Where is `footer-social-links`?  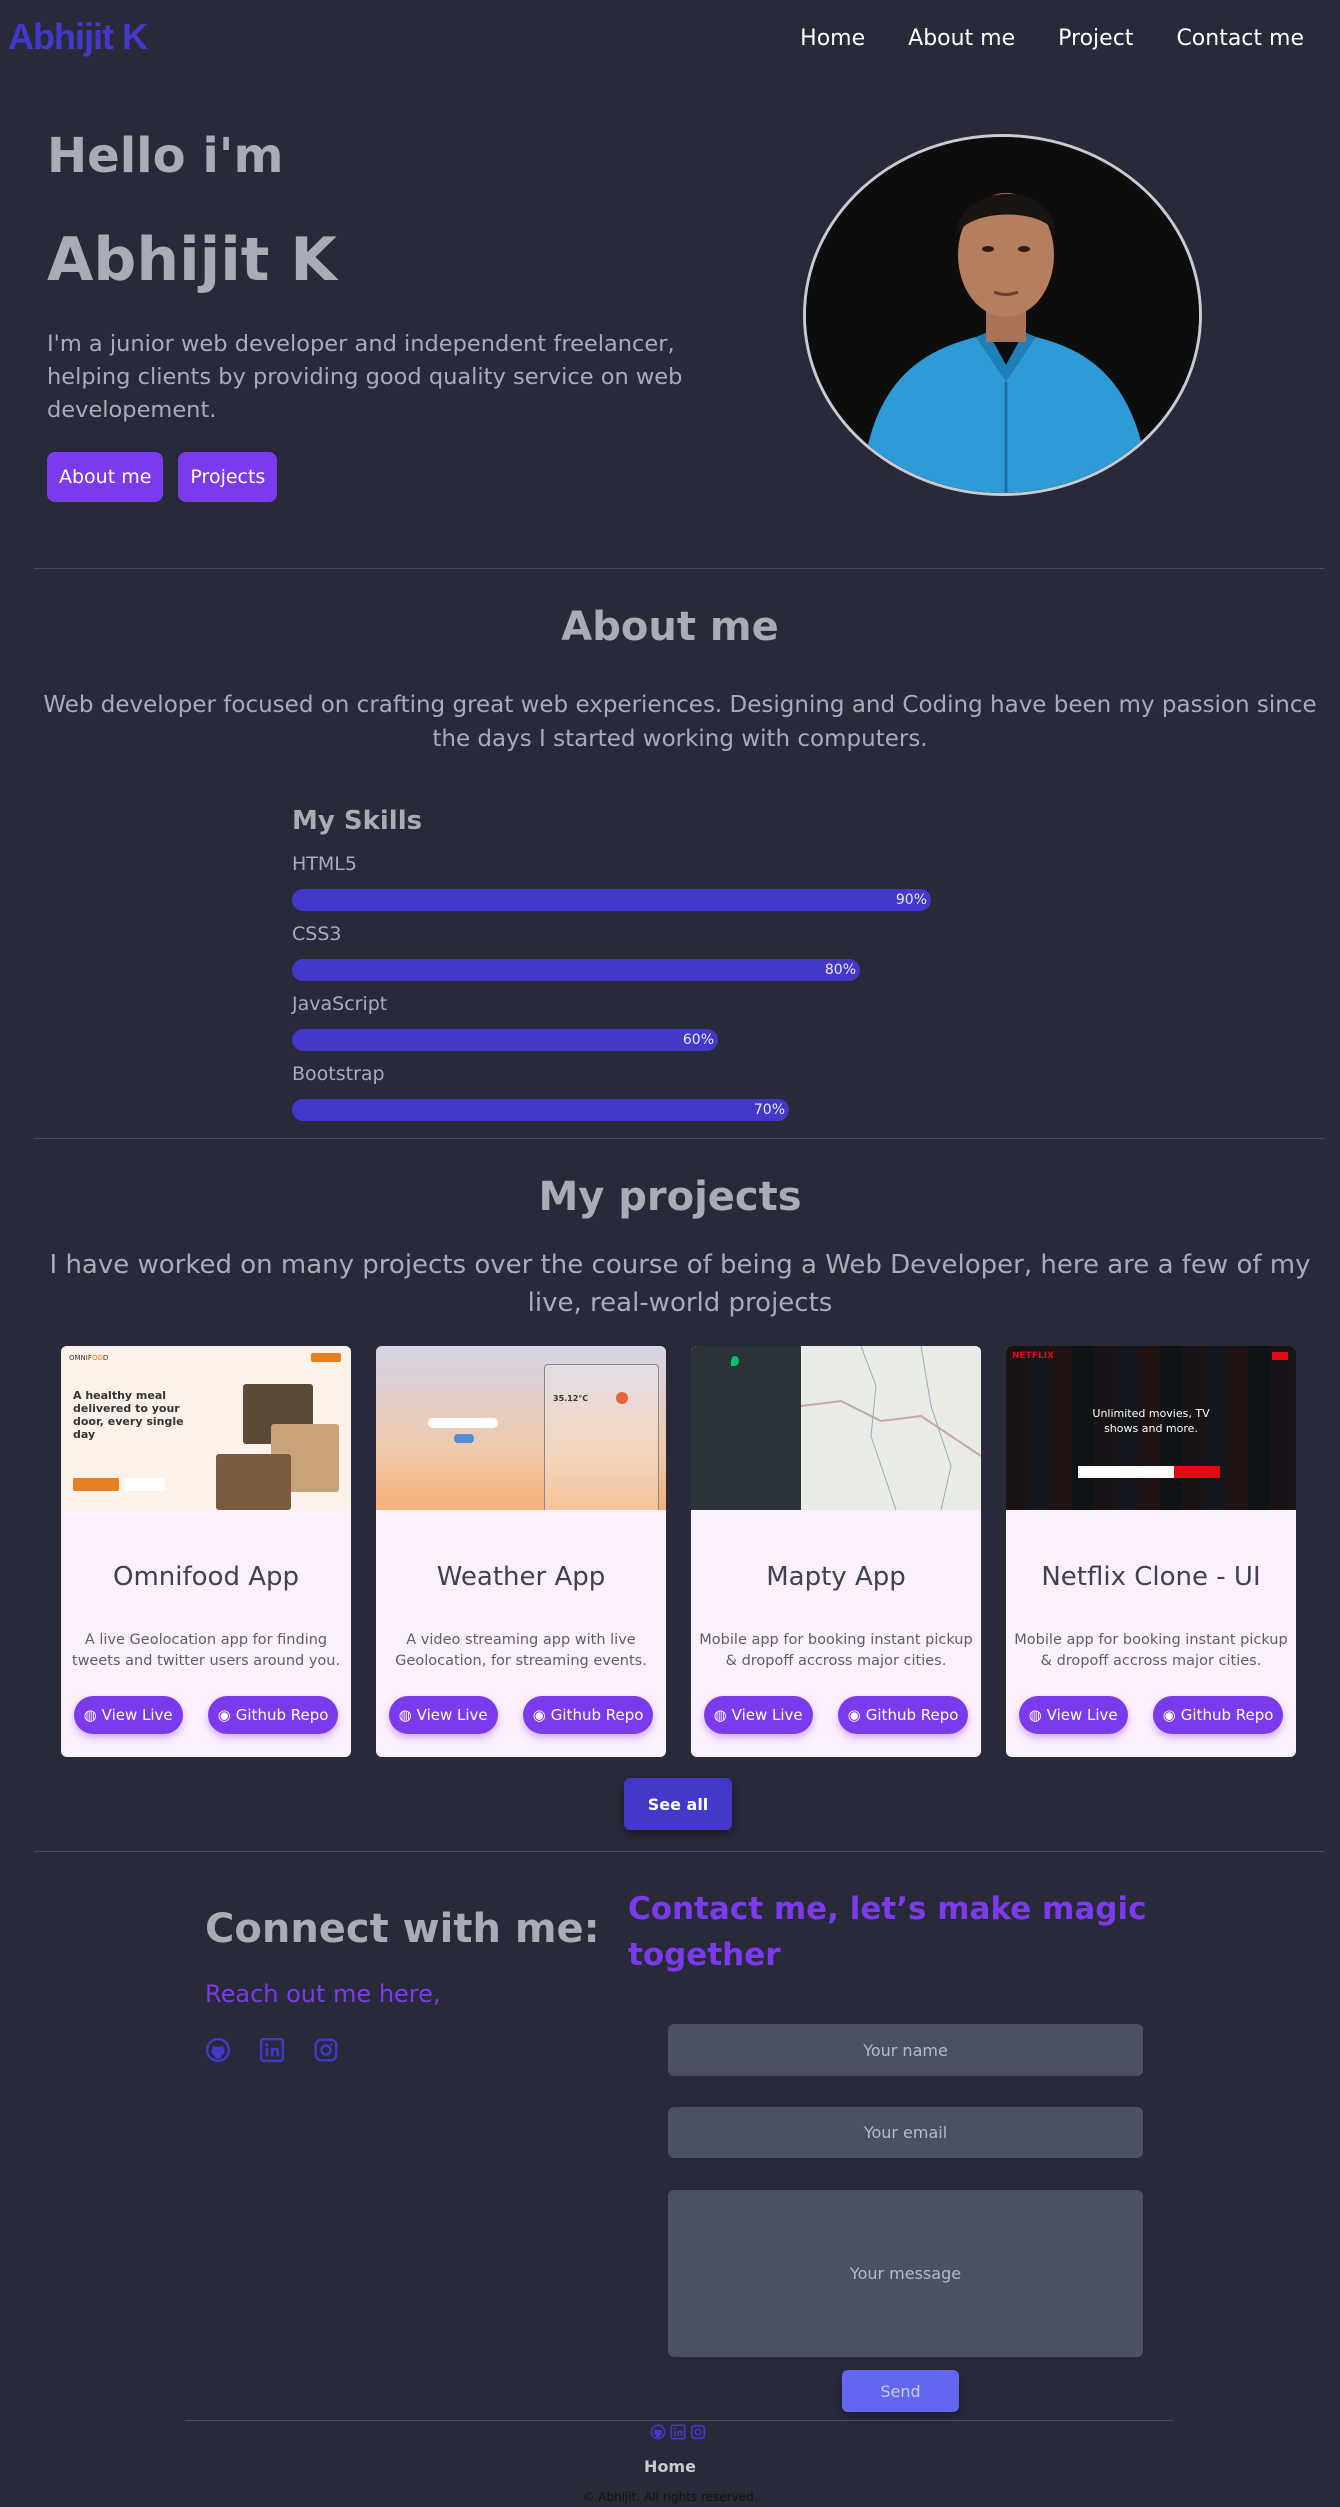
footer-social-links is located at coordinates (678, 2434).